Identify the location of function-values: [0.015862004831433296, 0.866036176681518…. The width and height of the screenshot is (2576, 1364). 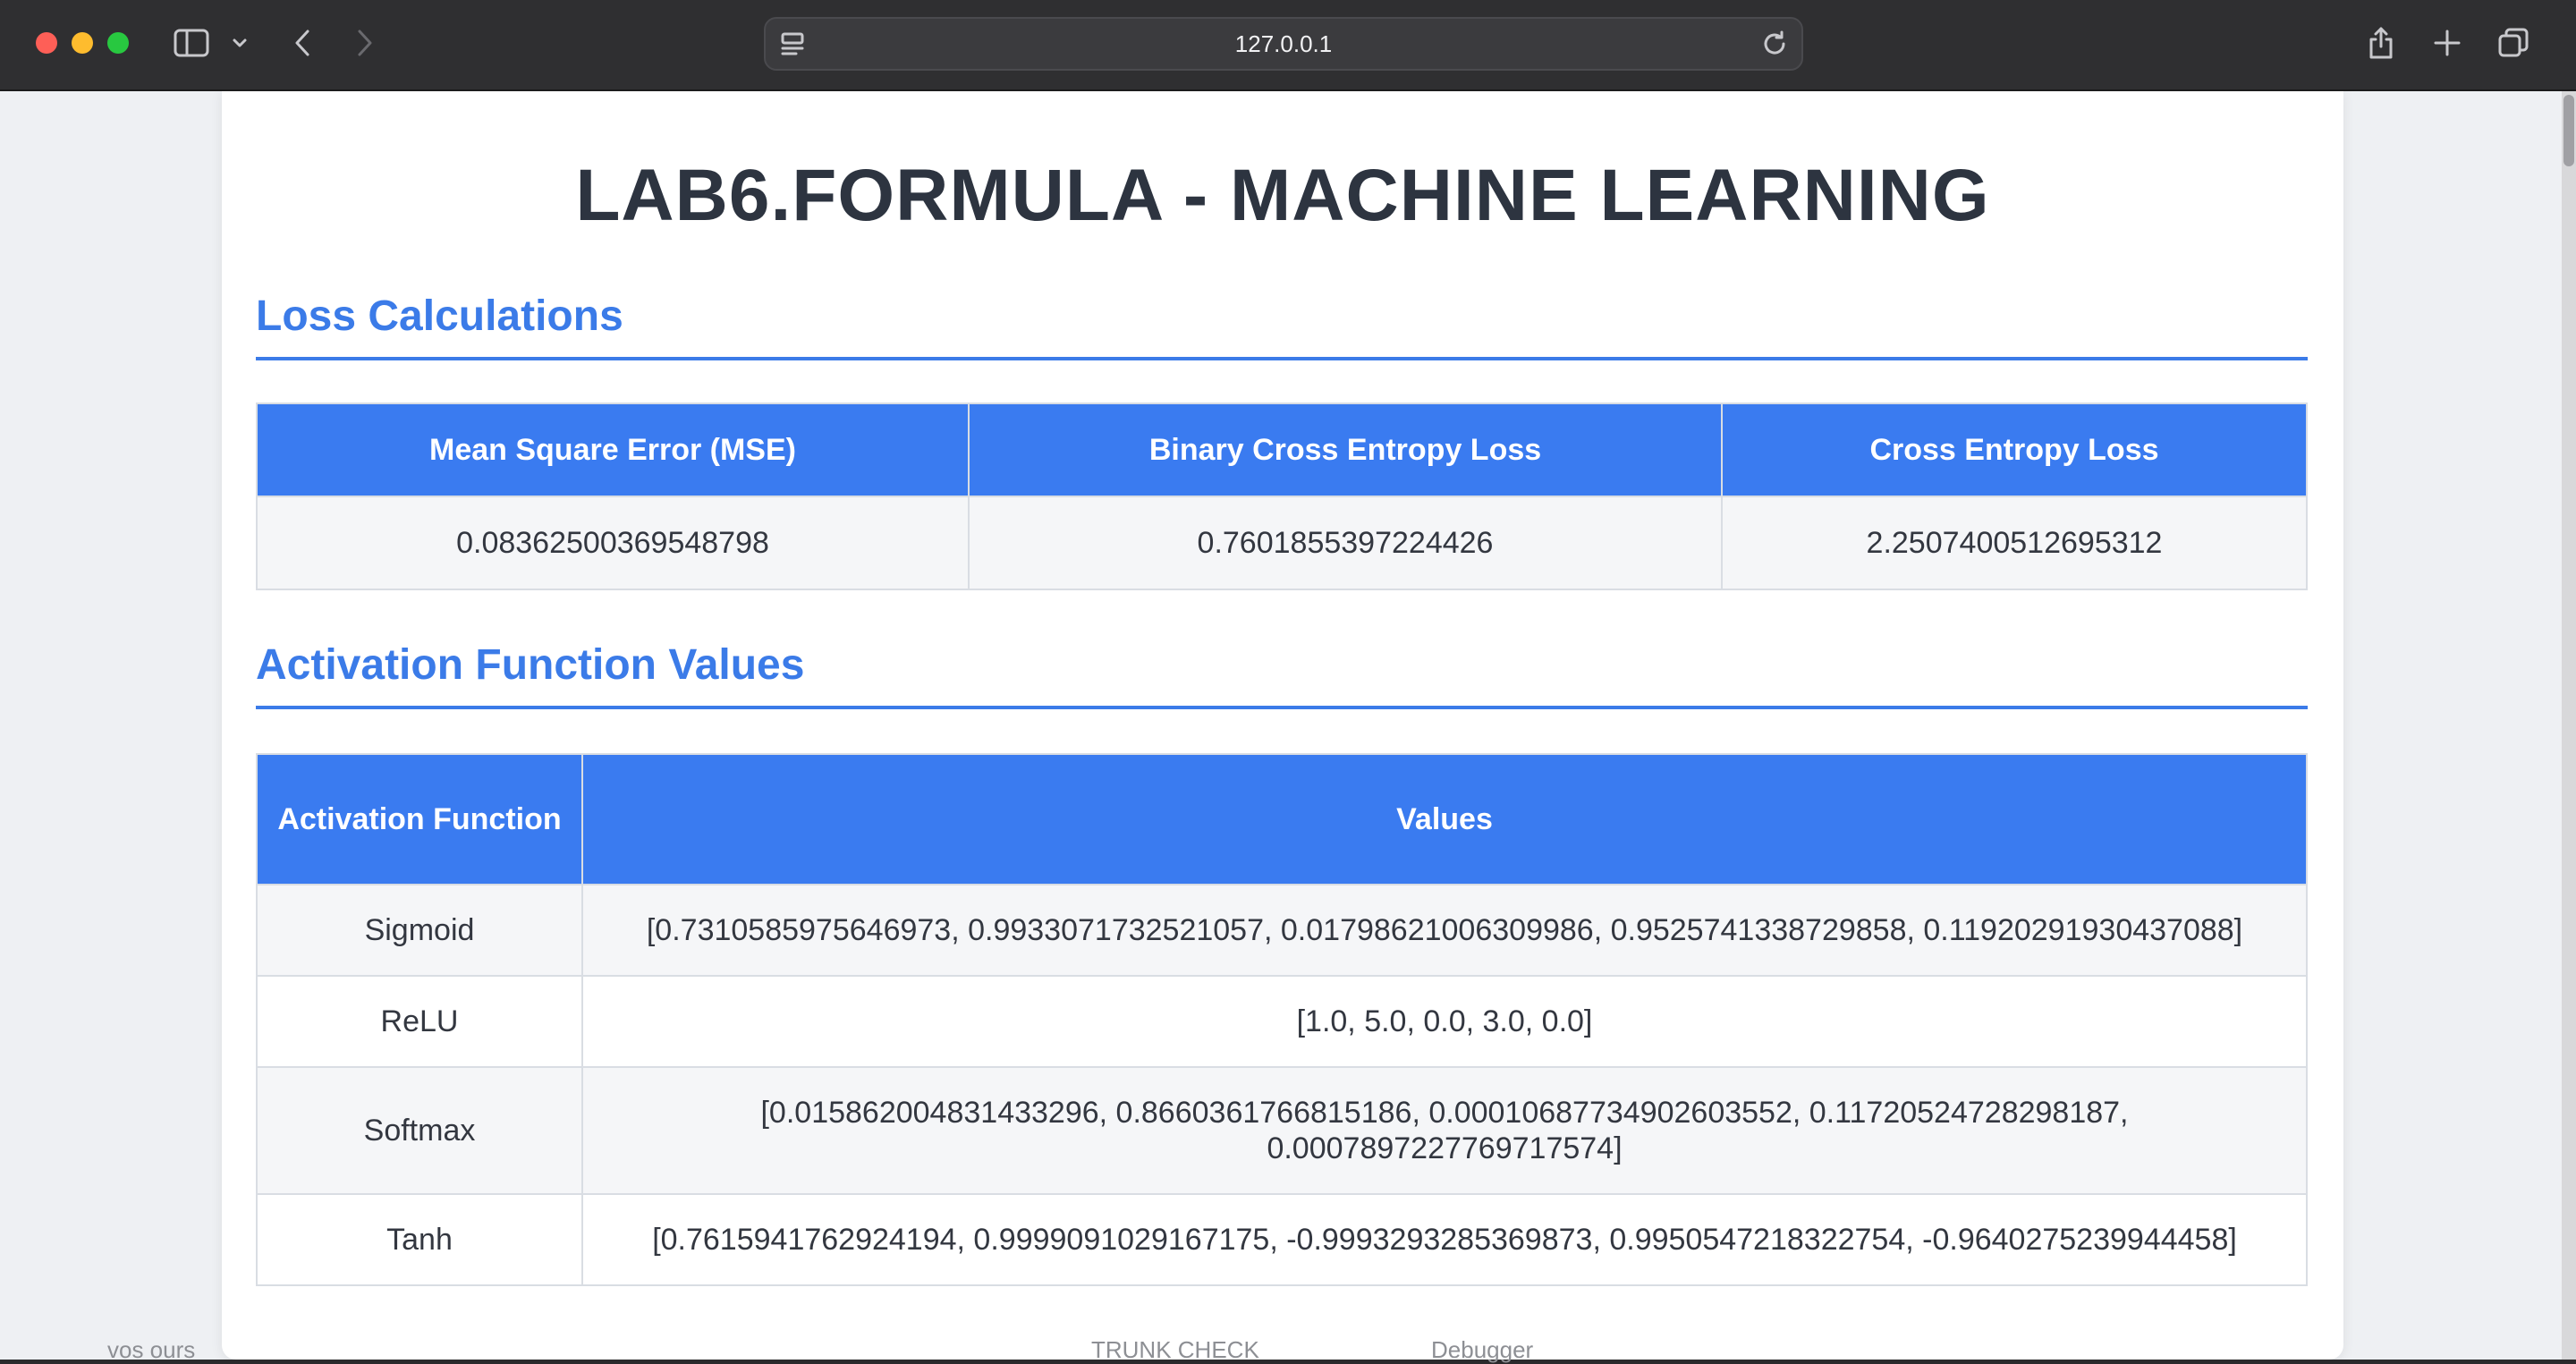
(1444, 1130).